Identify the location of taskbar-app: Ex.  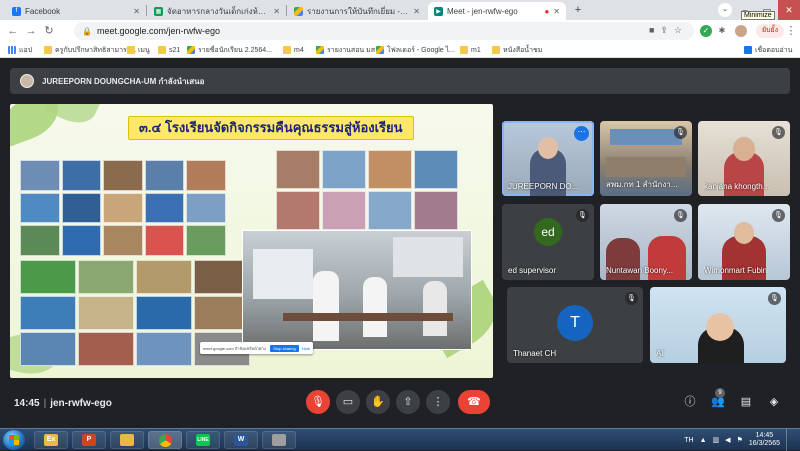
(51, 440).